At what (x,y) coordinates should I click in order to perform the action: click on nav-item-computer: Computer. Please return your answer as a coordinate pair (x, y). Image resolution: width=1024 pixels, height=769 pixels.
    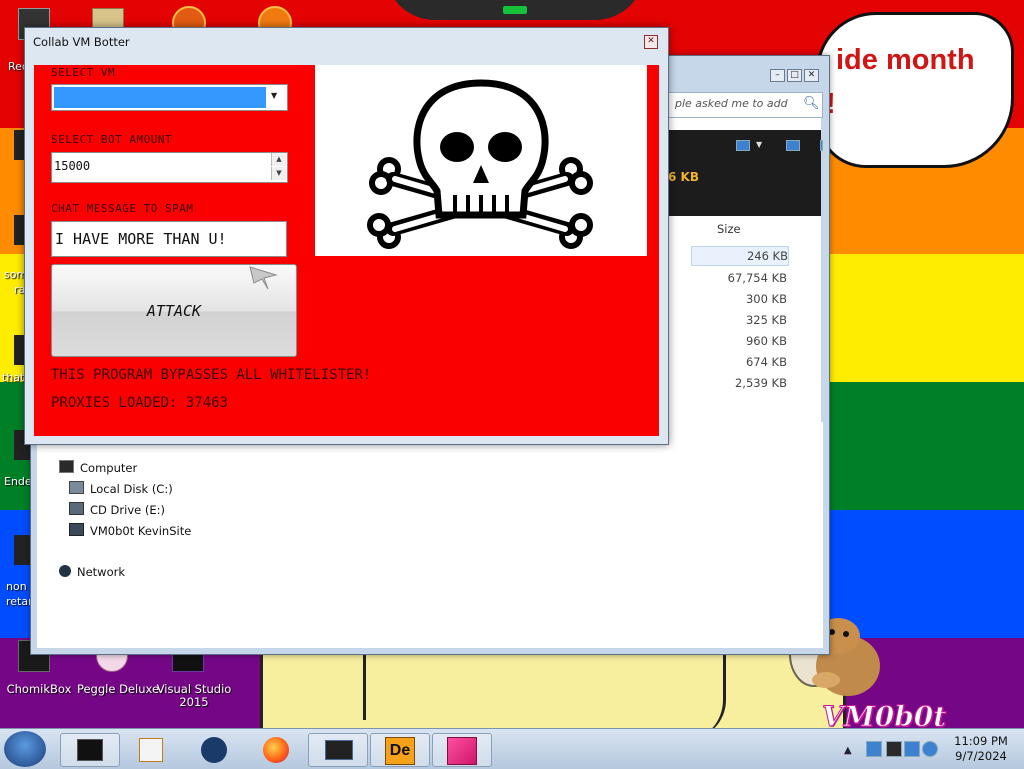
    Looking at the image, I should click on (98, 467).